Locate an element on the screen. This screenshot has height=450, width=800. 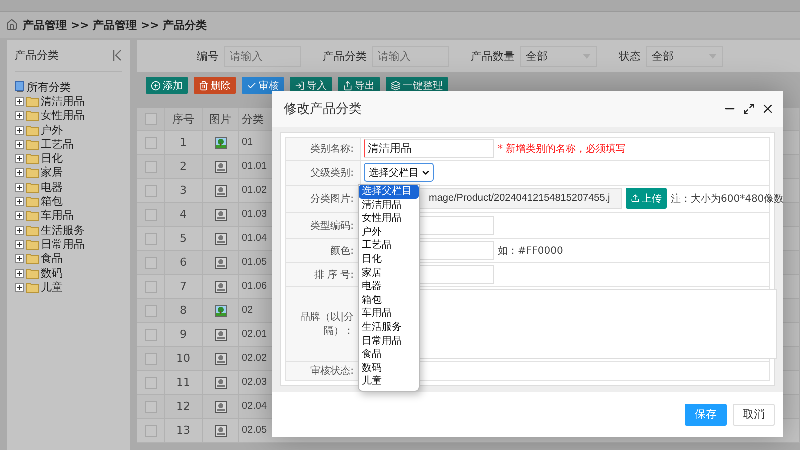
field-label: 类别名称: is located at coordinates (332, 149).